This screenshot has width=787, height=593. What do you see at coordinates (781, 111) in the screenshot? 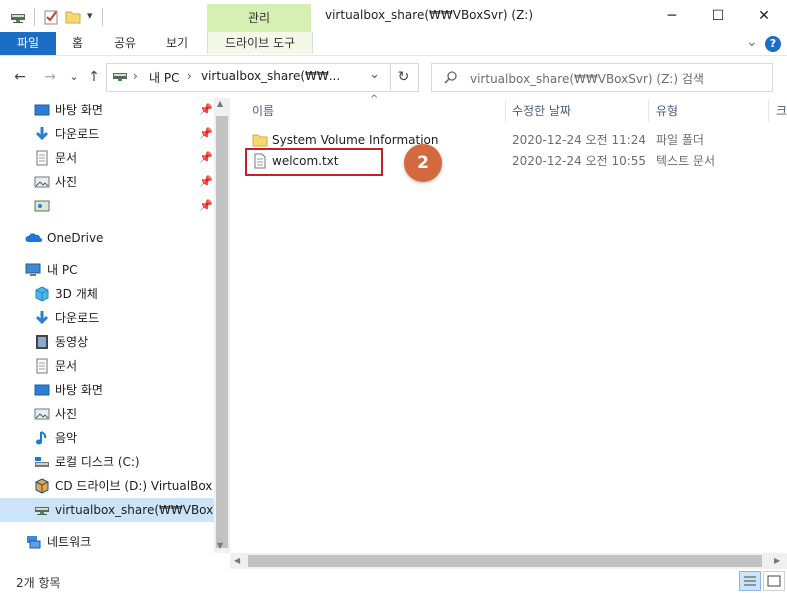
I see `column-header-size: 크` at bounding box center [781, 111].